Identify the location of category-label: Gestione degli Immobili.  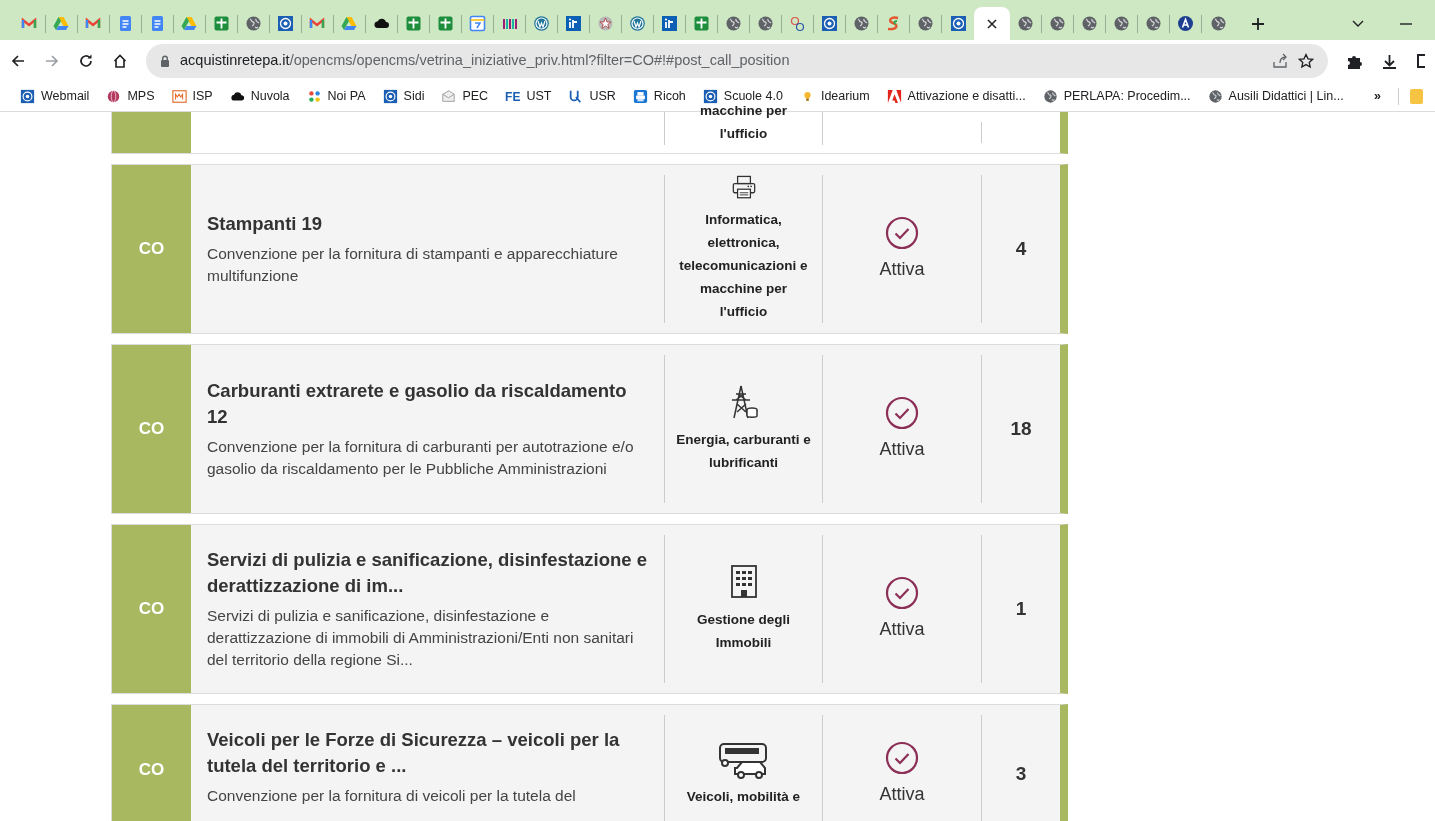
(743, 631).